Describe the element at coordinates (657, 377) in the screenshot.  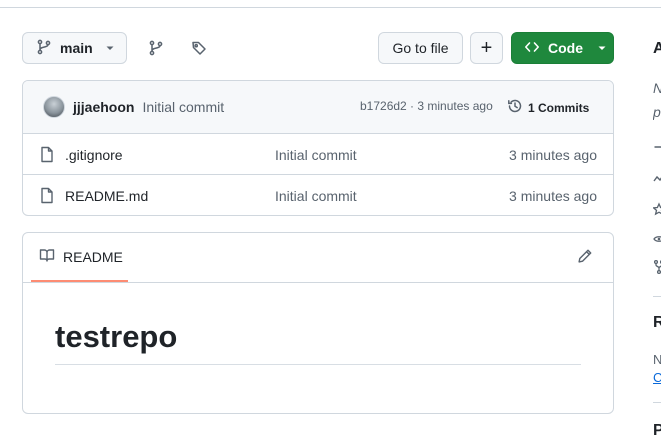
I see `create-release-link: C` at that location.